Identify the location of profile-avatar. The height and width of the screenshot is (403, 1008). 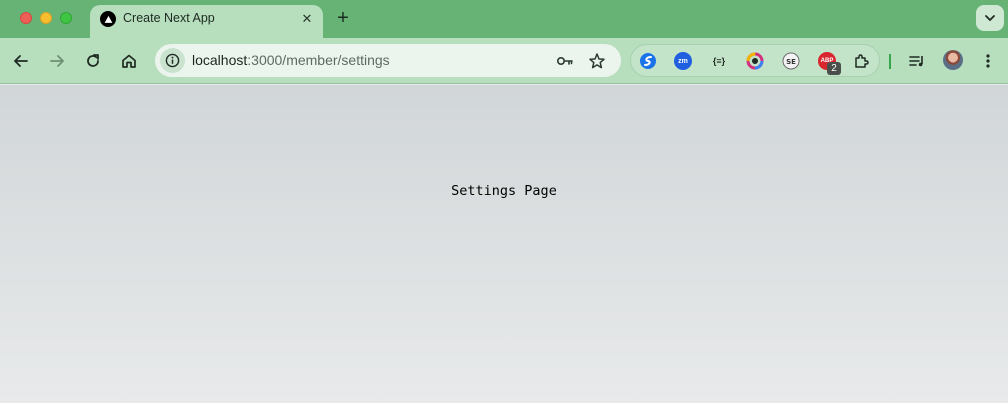
(953, 60).